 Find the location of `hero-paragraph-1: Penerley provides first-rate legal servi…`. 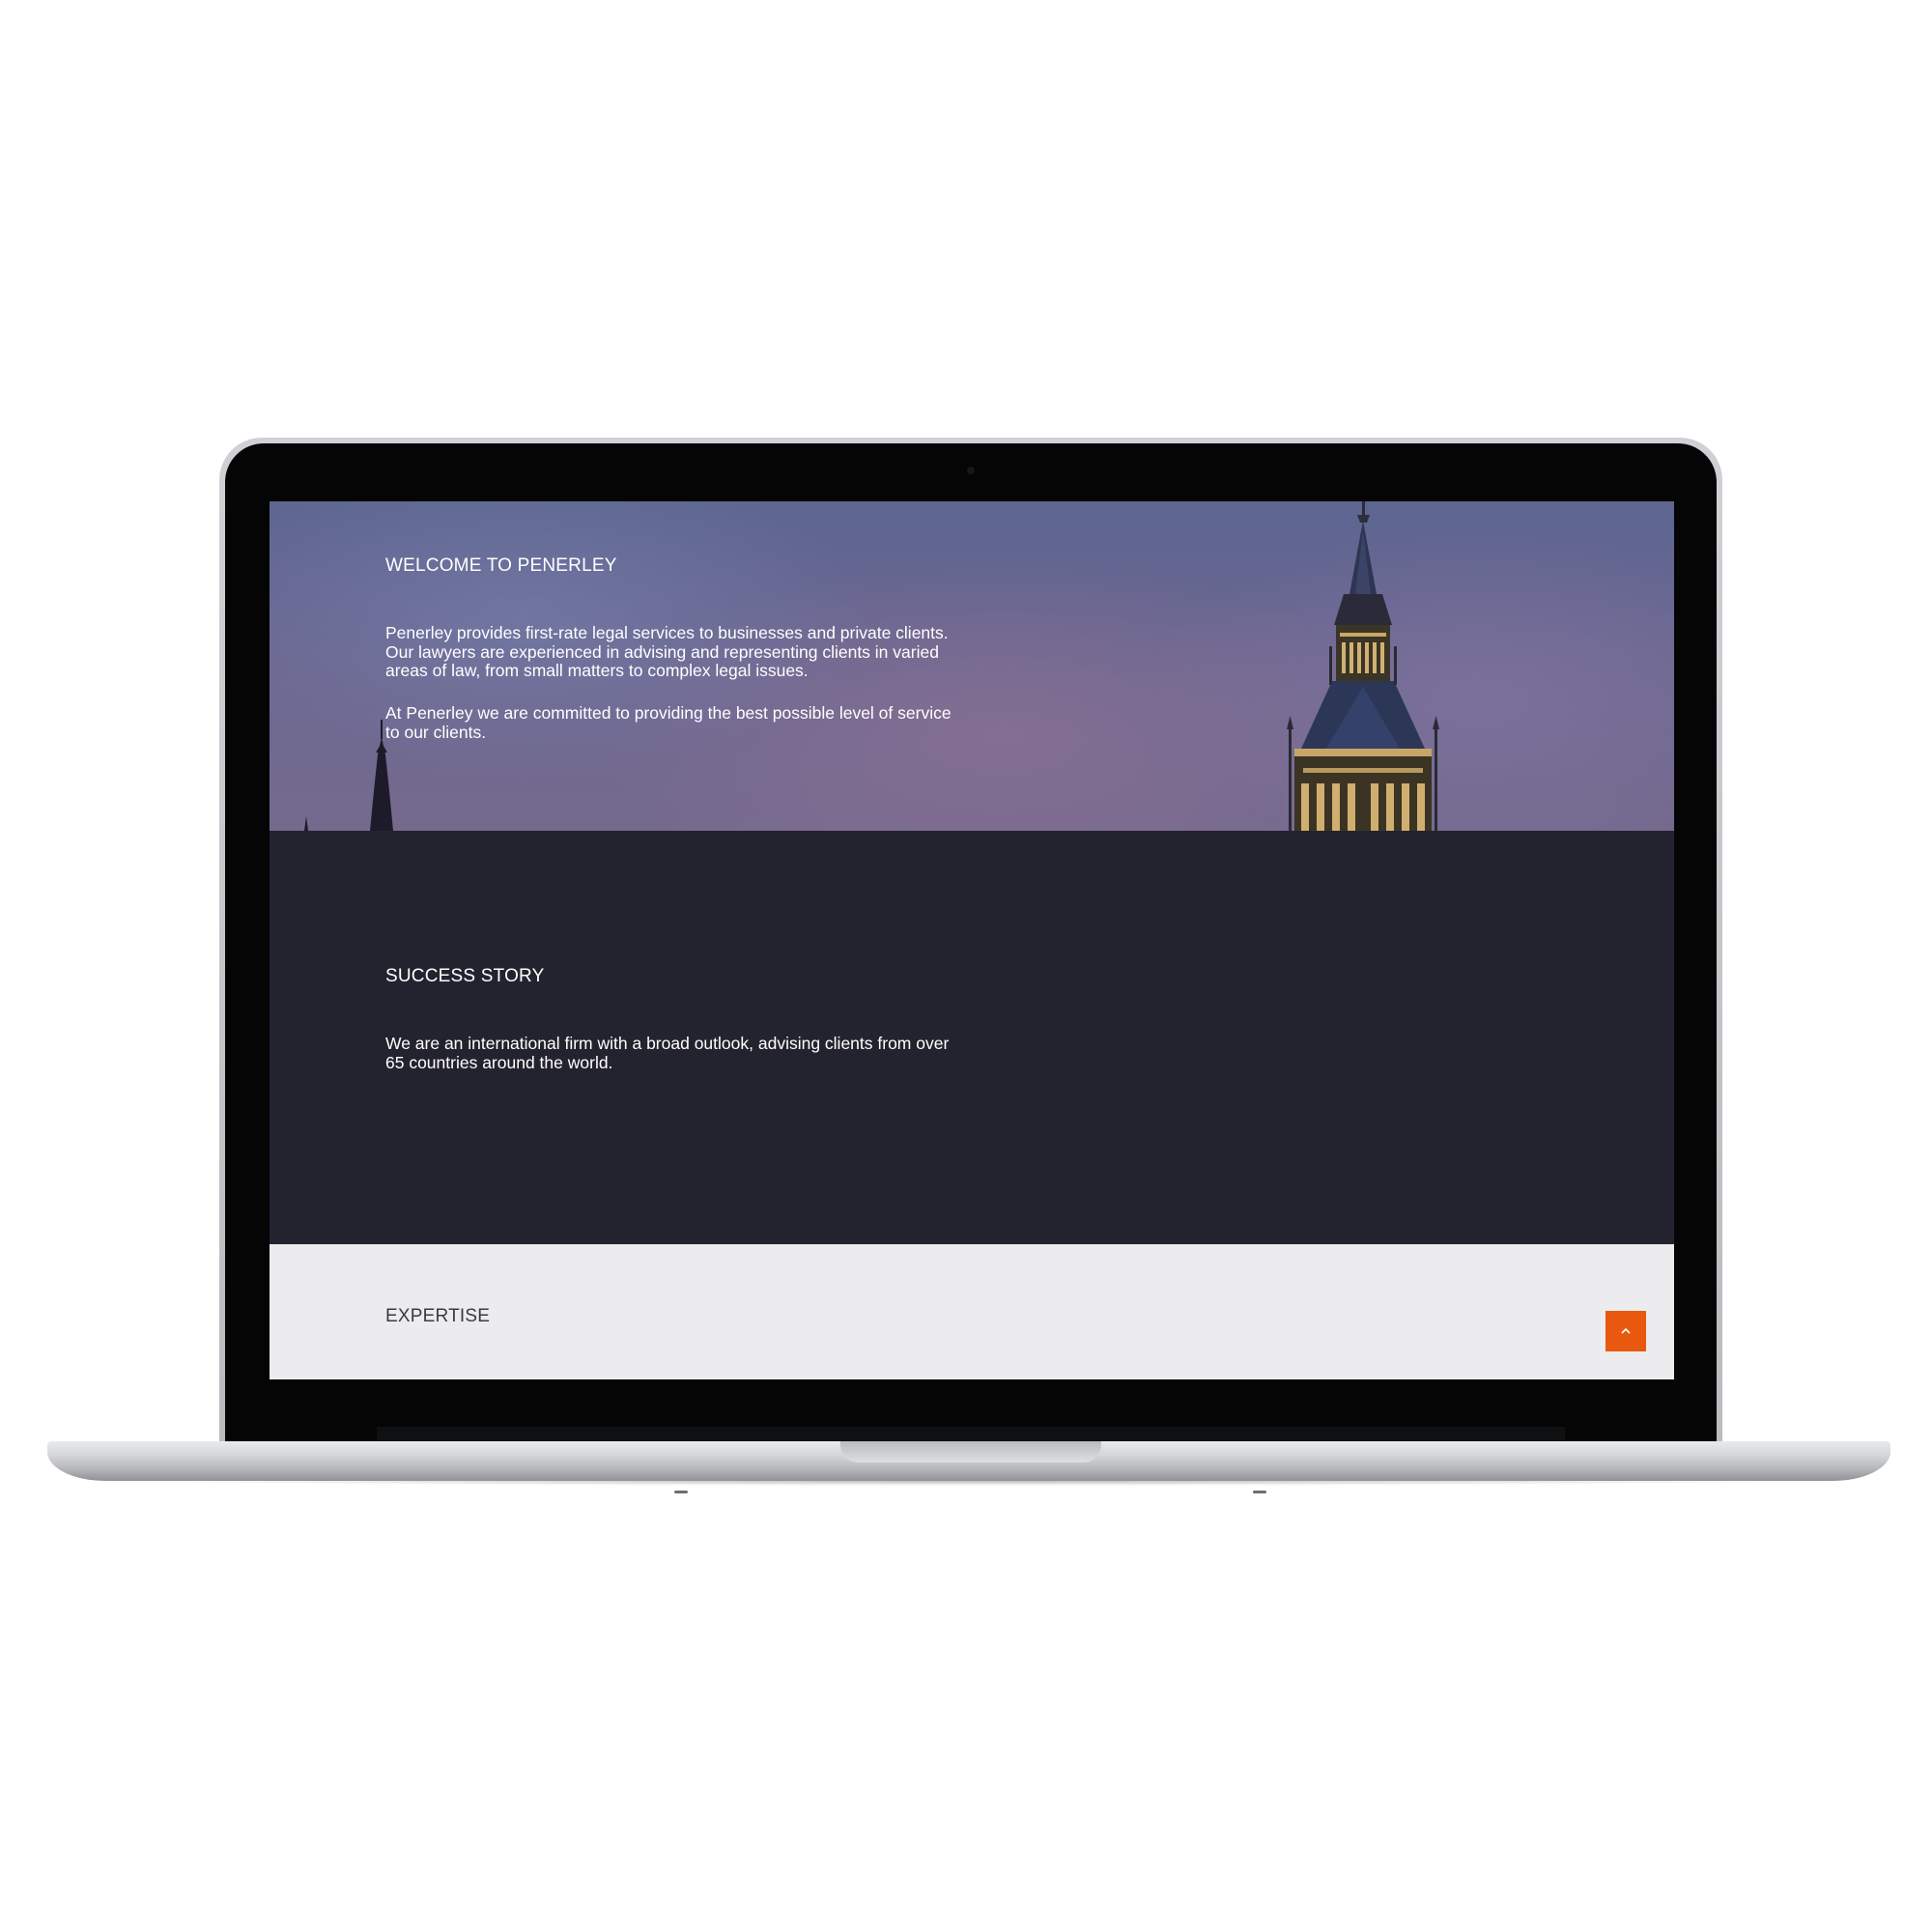

hero-paragraph-1: Penerley provides first-rate legal servi… is located at coordinates (667, 651).